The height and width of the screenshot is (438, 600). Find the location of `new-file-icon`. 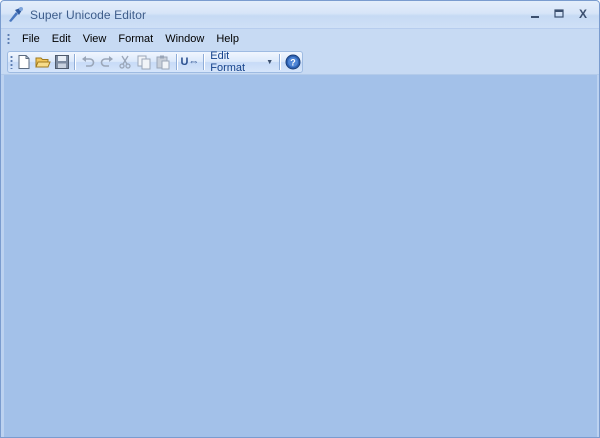

new-file-icon is located at coordinates (24, 62).